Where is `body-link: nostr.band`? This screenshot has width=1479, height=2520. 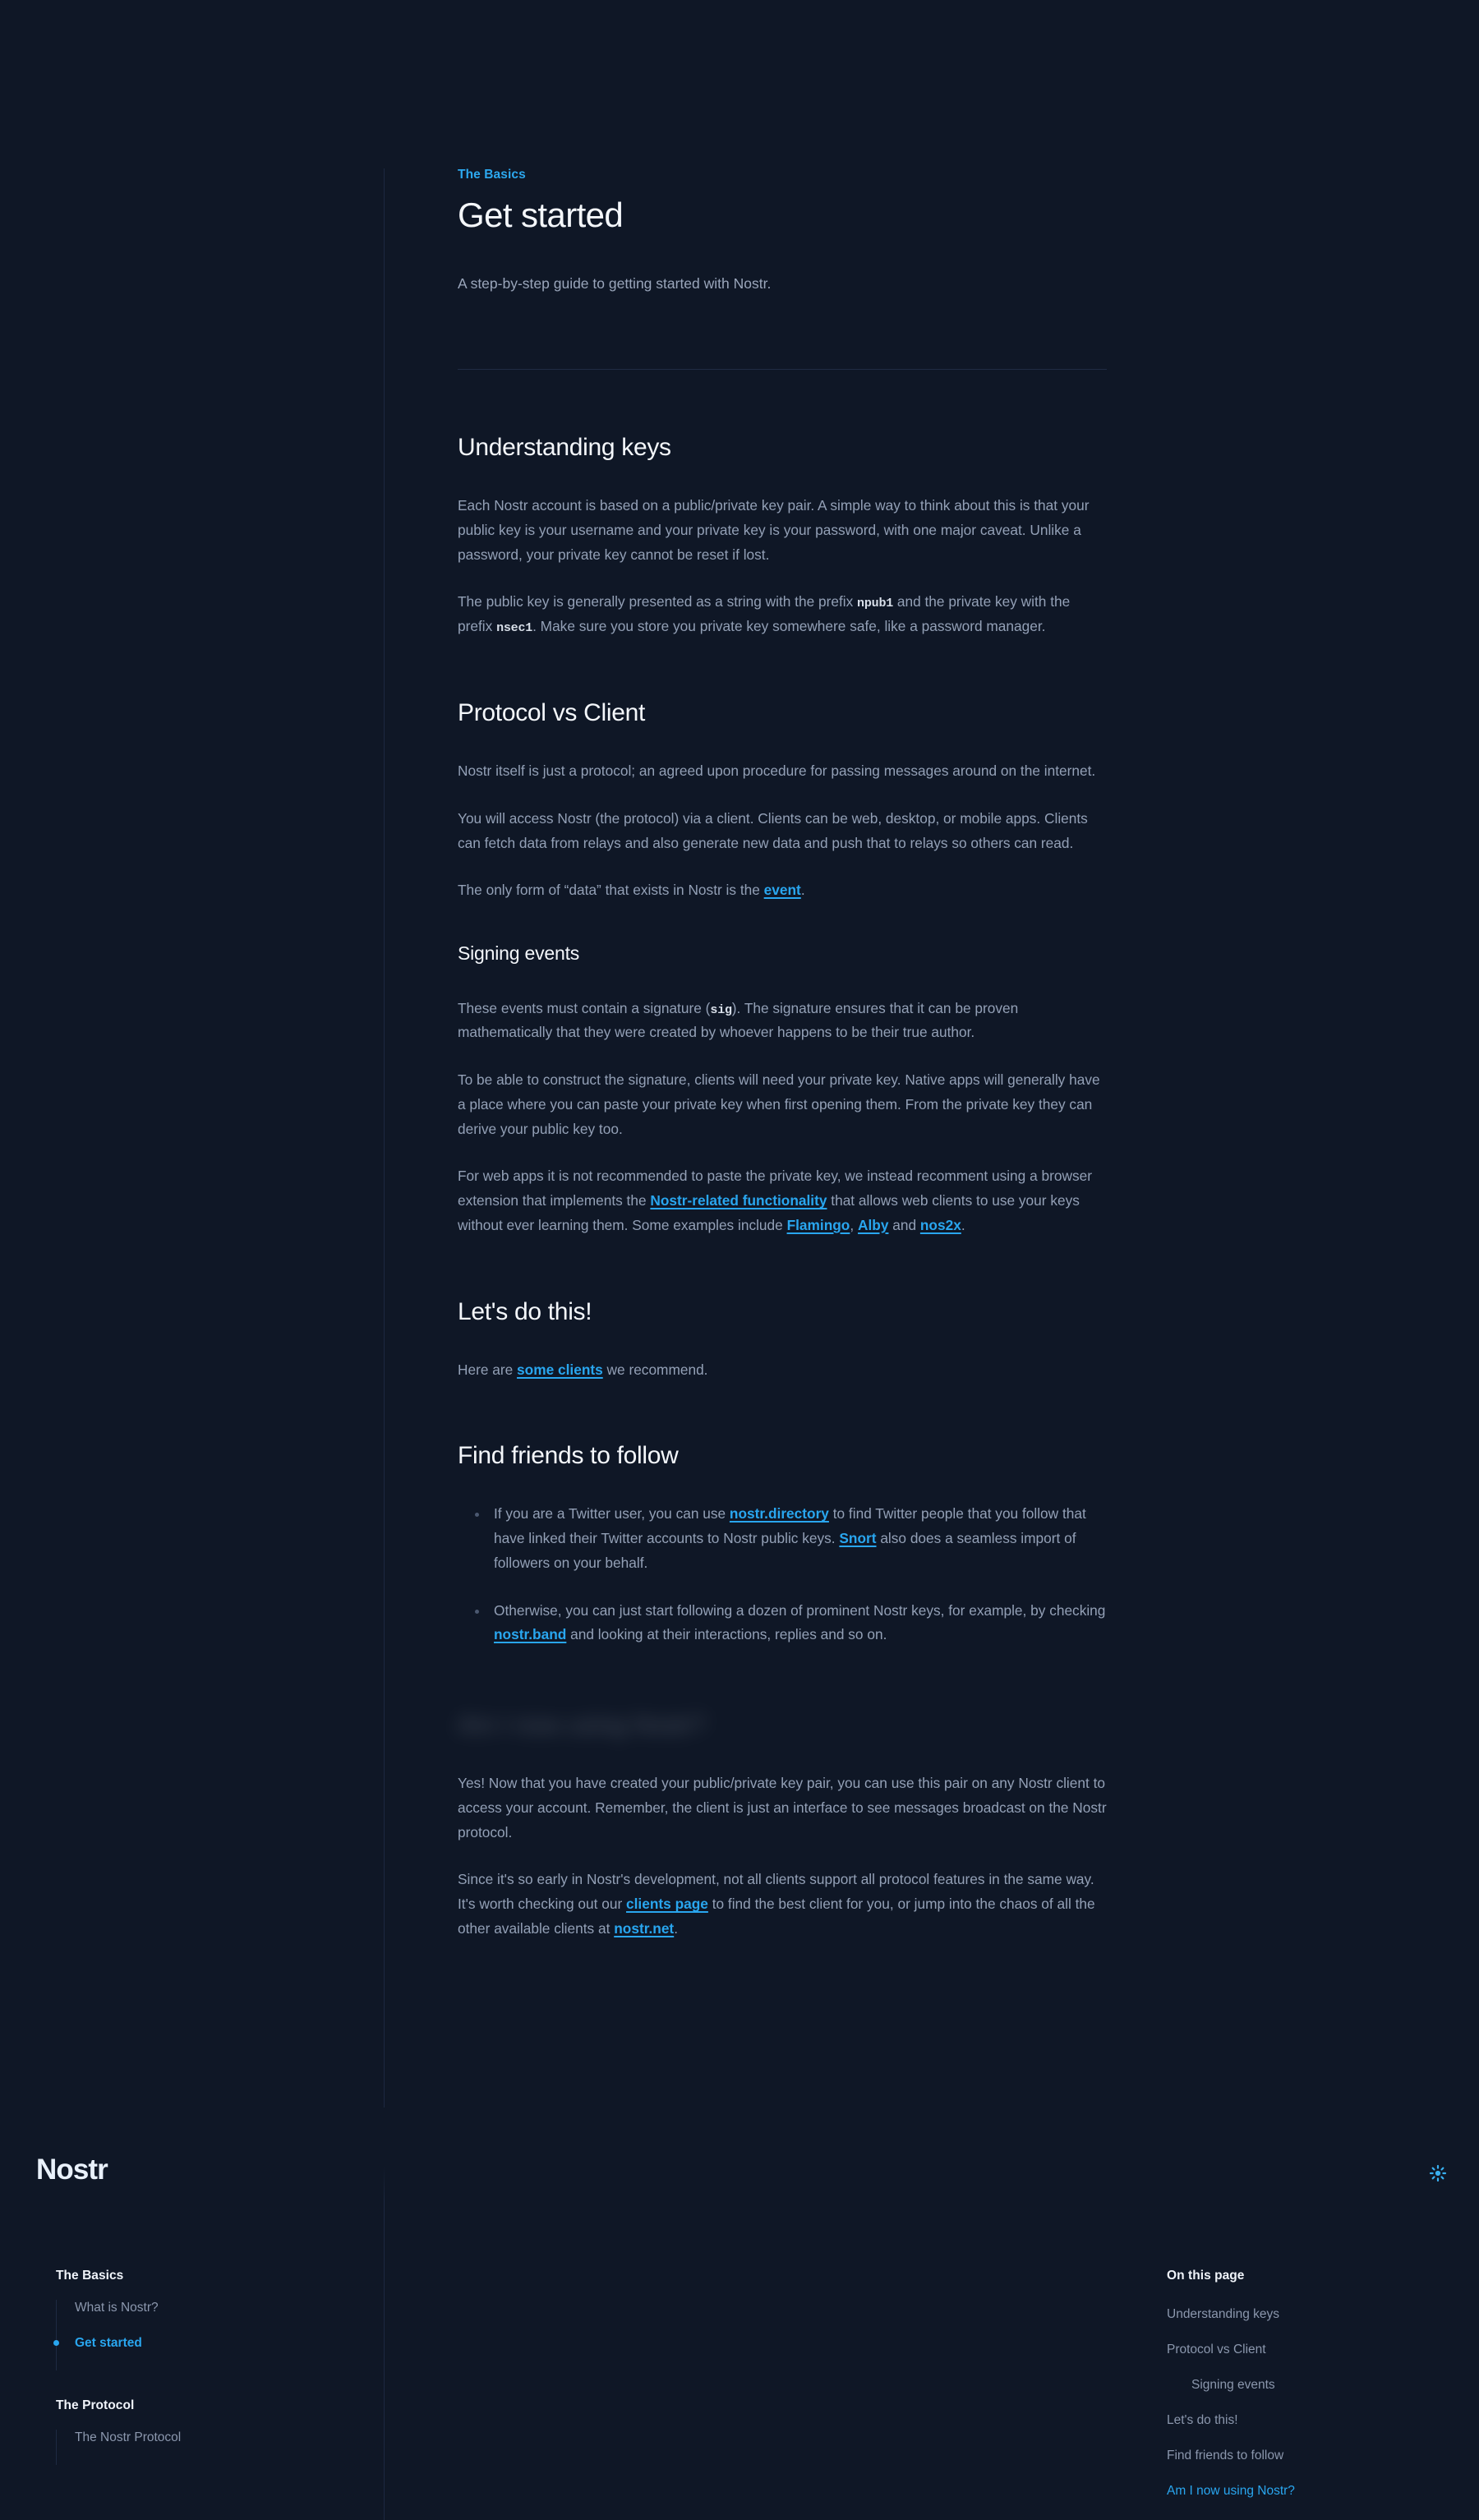
body-link: nostr.band is located at coordinates (530, 1634).